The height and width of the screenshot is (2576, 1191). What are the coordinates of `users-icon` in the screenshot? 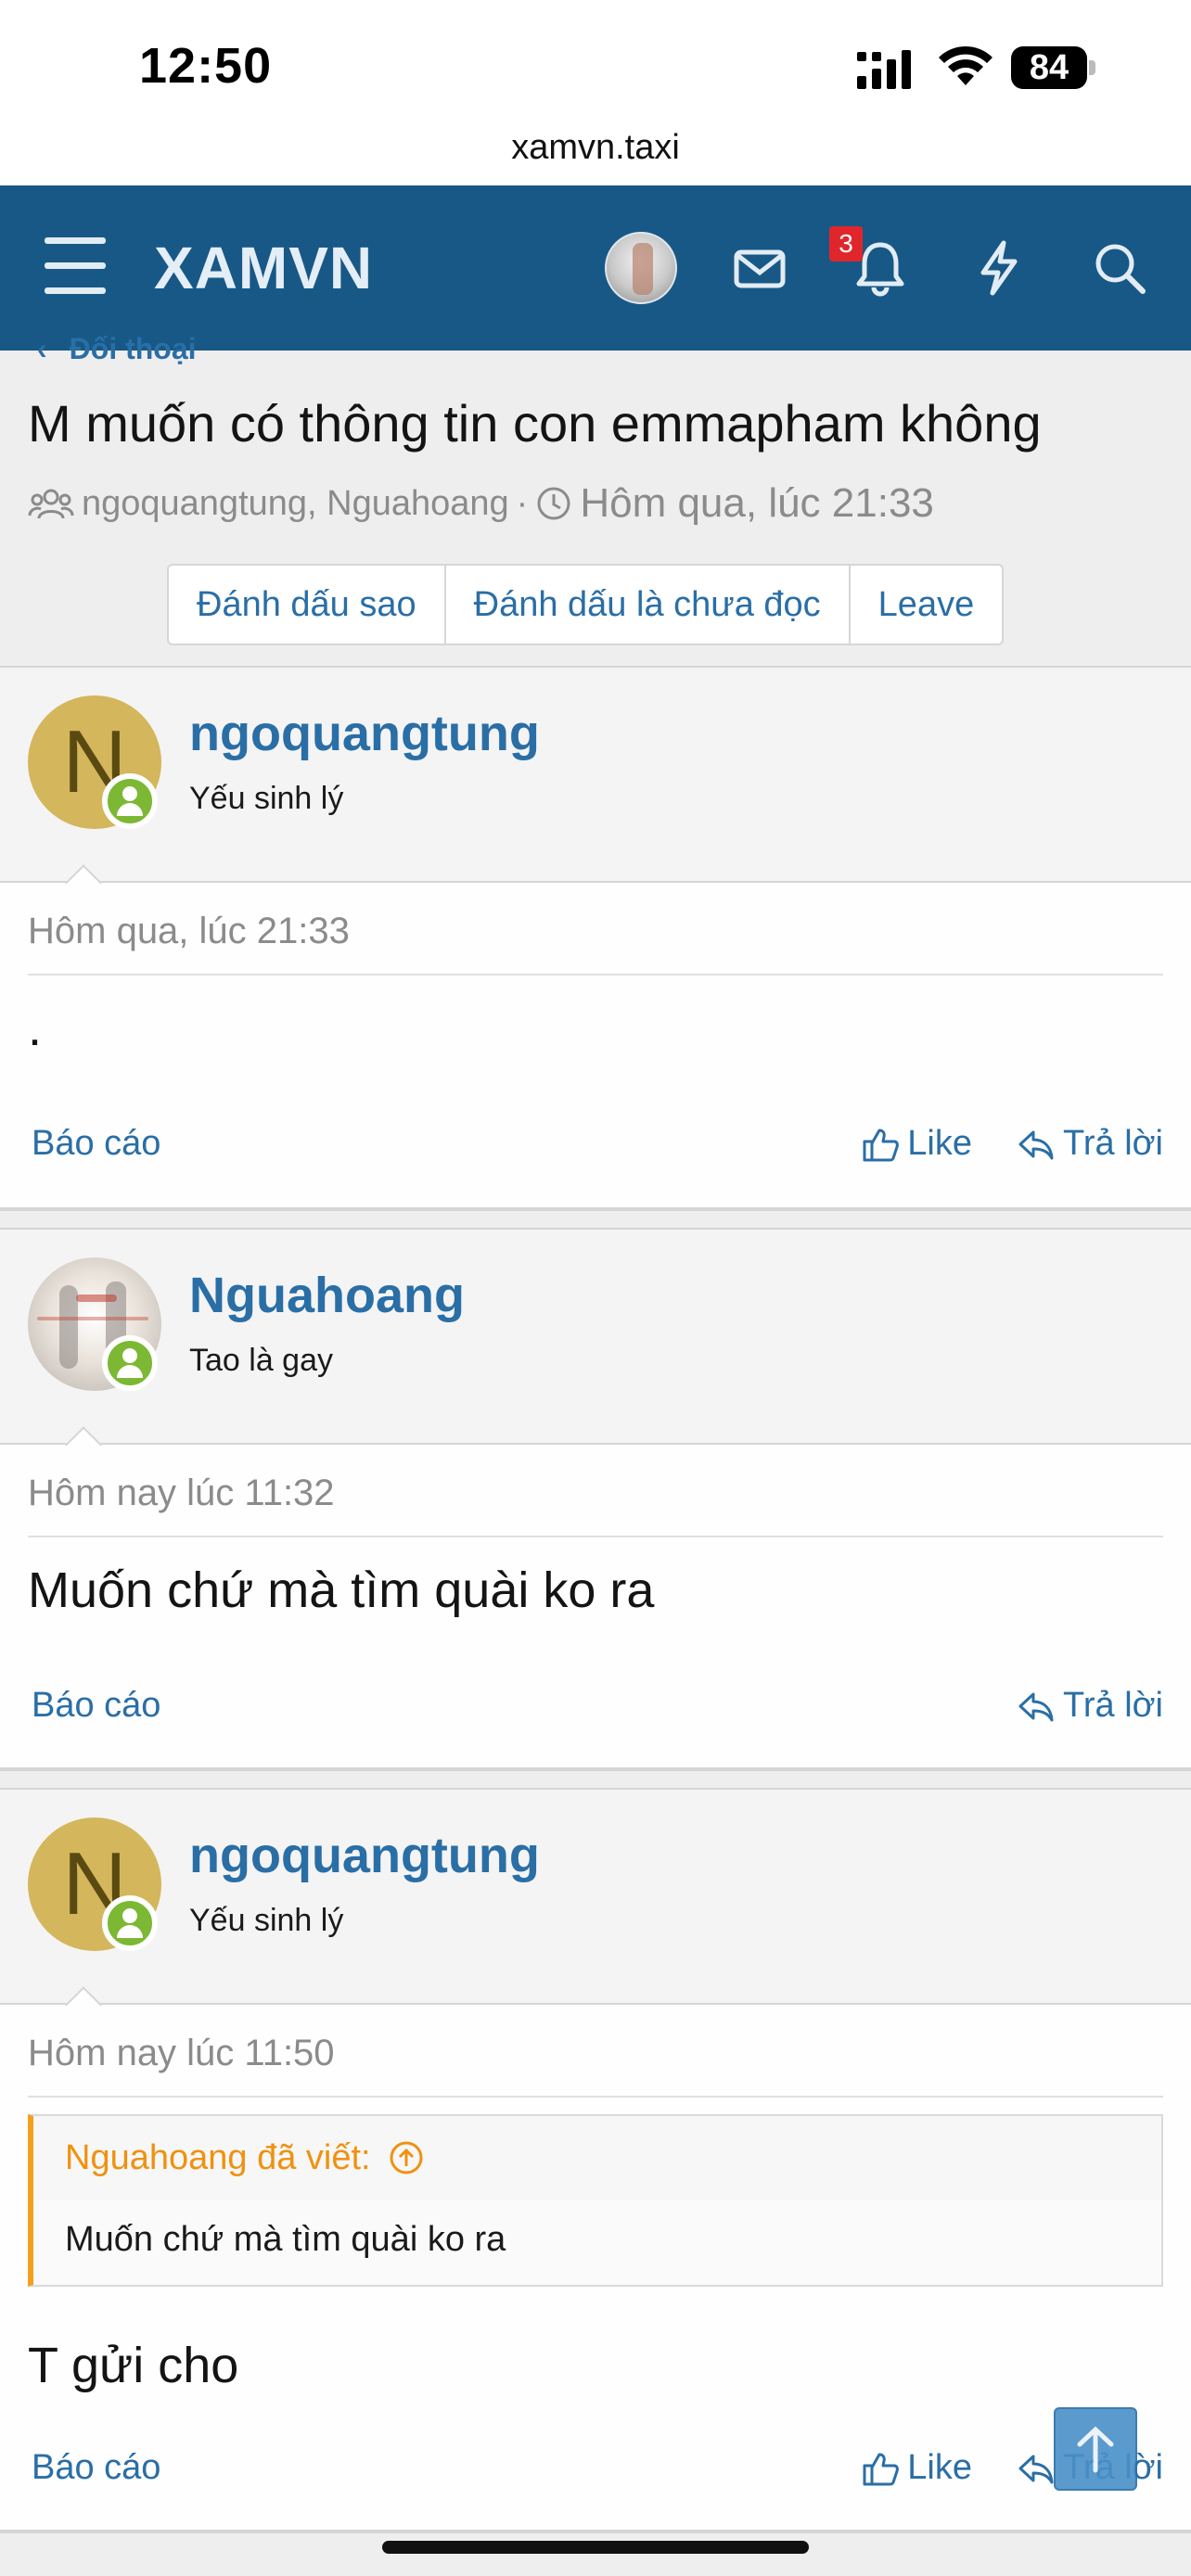 It's located at (51, 504).